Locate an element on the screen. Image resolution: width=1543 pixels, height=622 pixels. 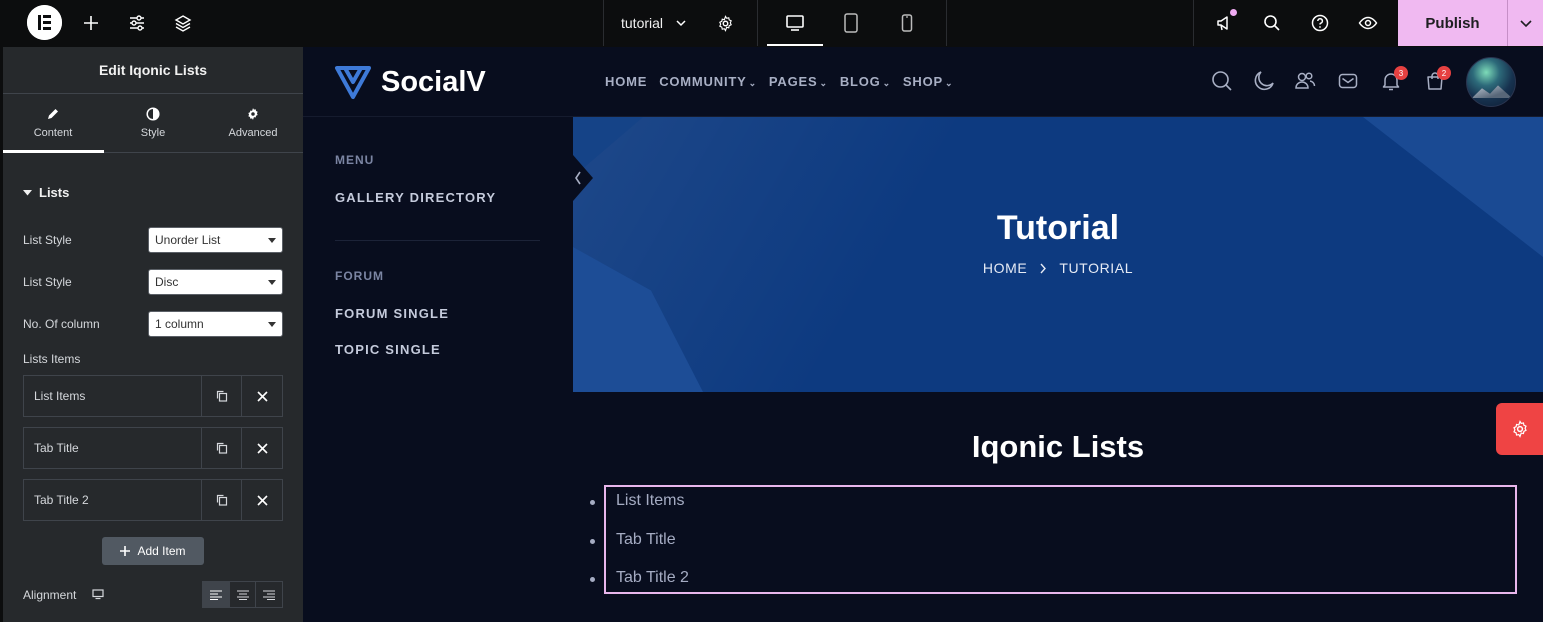
select-value: 1 column is located at coordinates (179, 324).